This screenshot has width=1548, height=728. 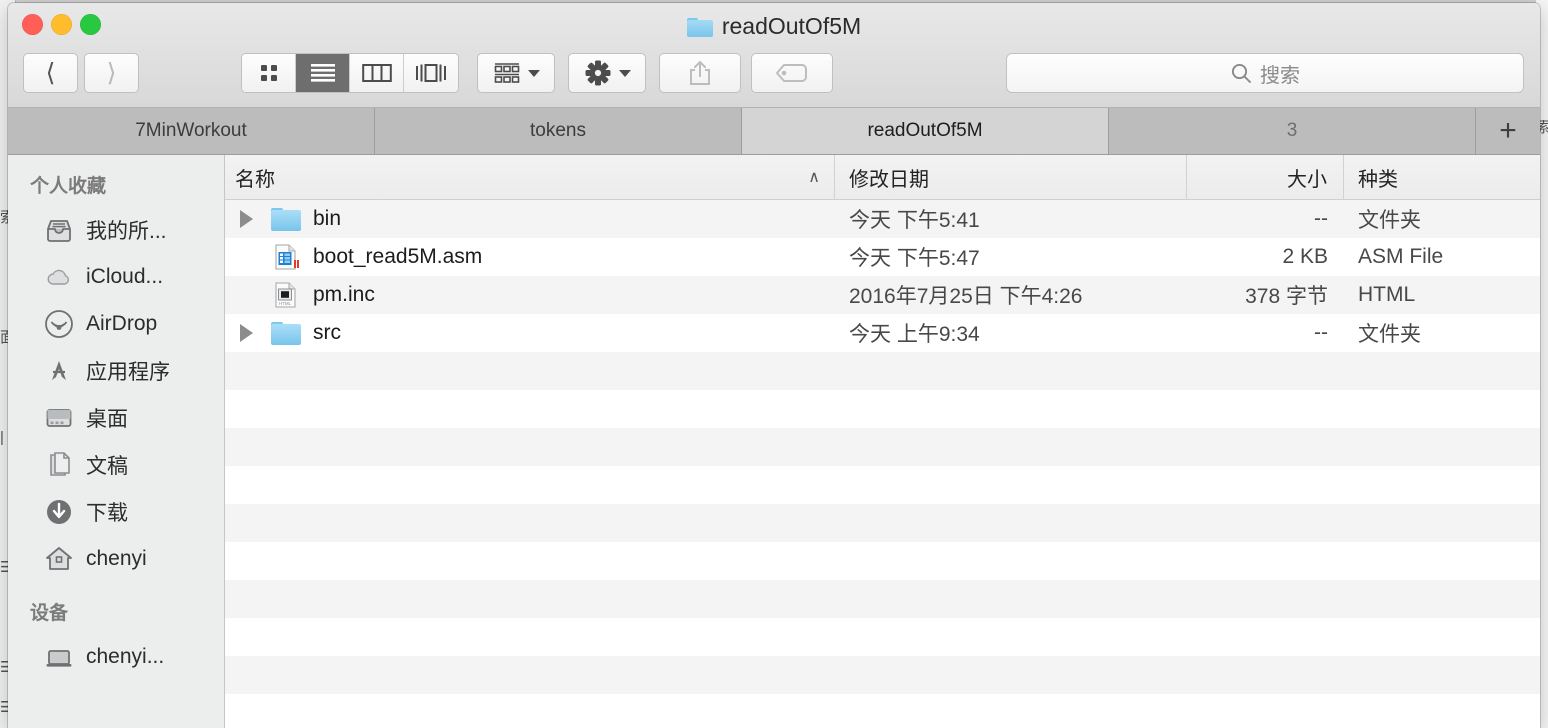 I want to click on sidebar-section-favorites-header: 个人收藏, so click(x=68, y=186).